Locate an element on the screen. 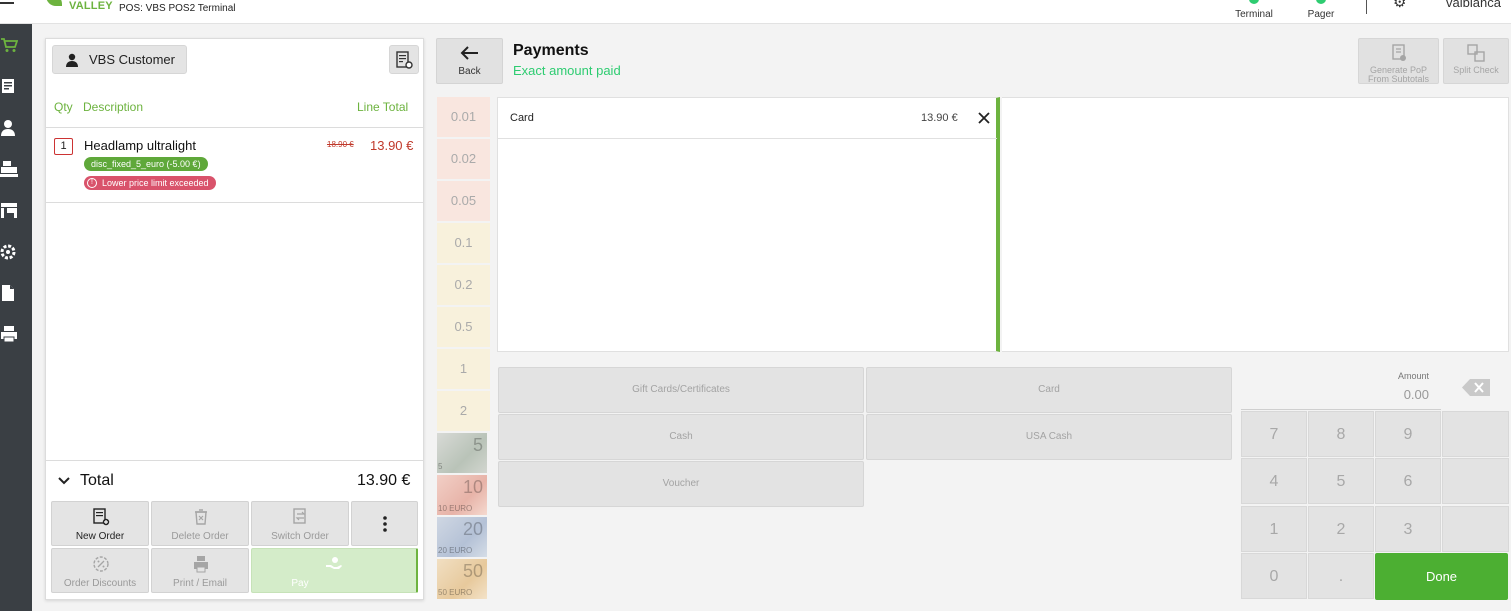 The height and width of the screenshot is (611, 1511). keypad-2: 2 is located at coordinates (1341, 529).